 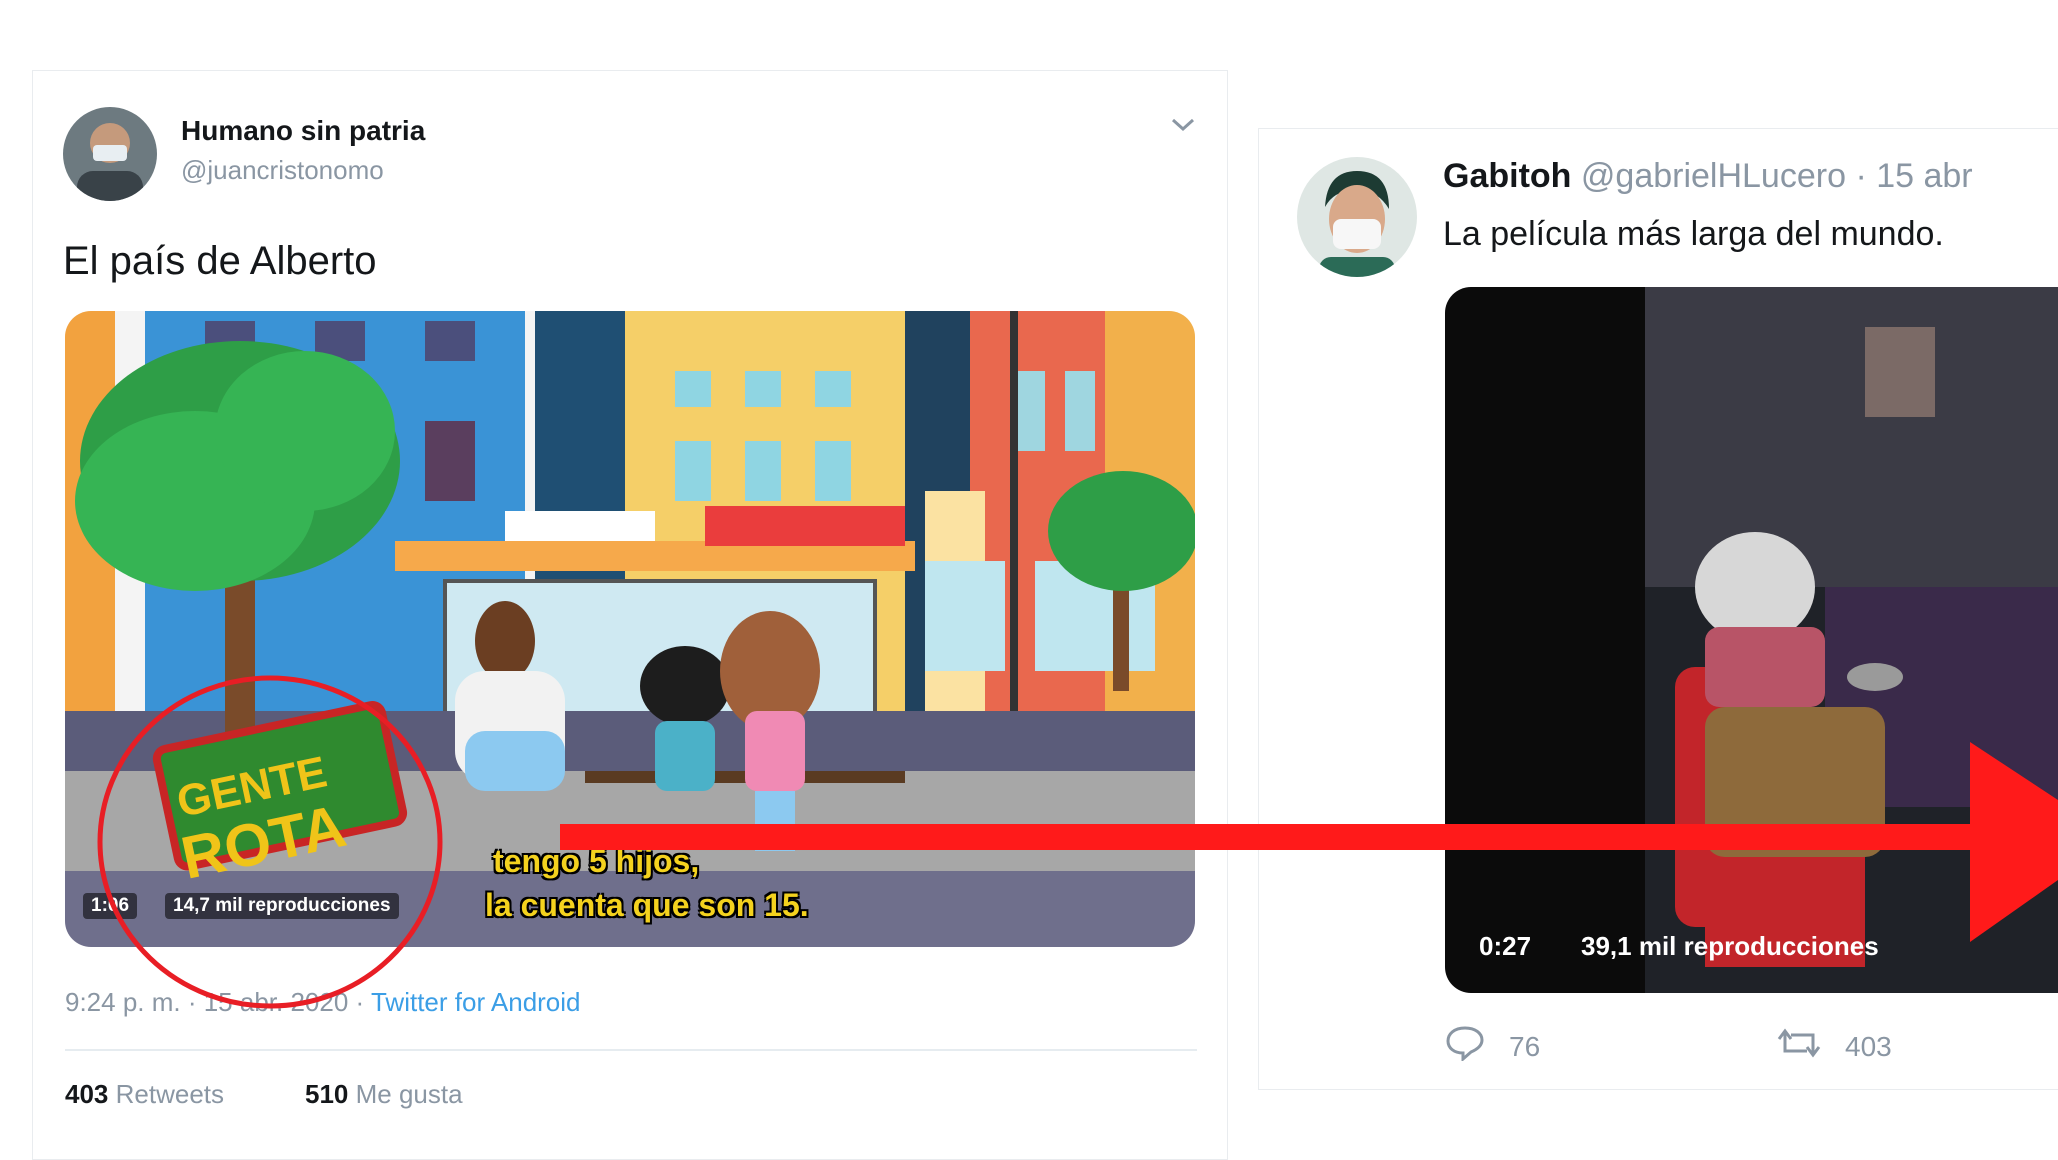 I want to click on retweet-count: 403, so click(x=1868, y=1046).